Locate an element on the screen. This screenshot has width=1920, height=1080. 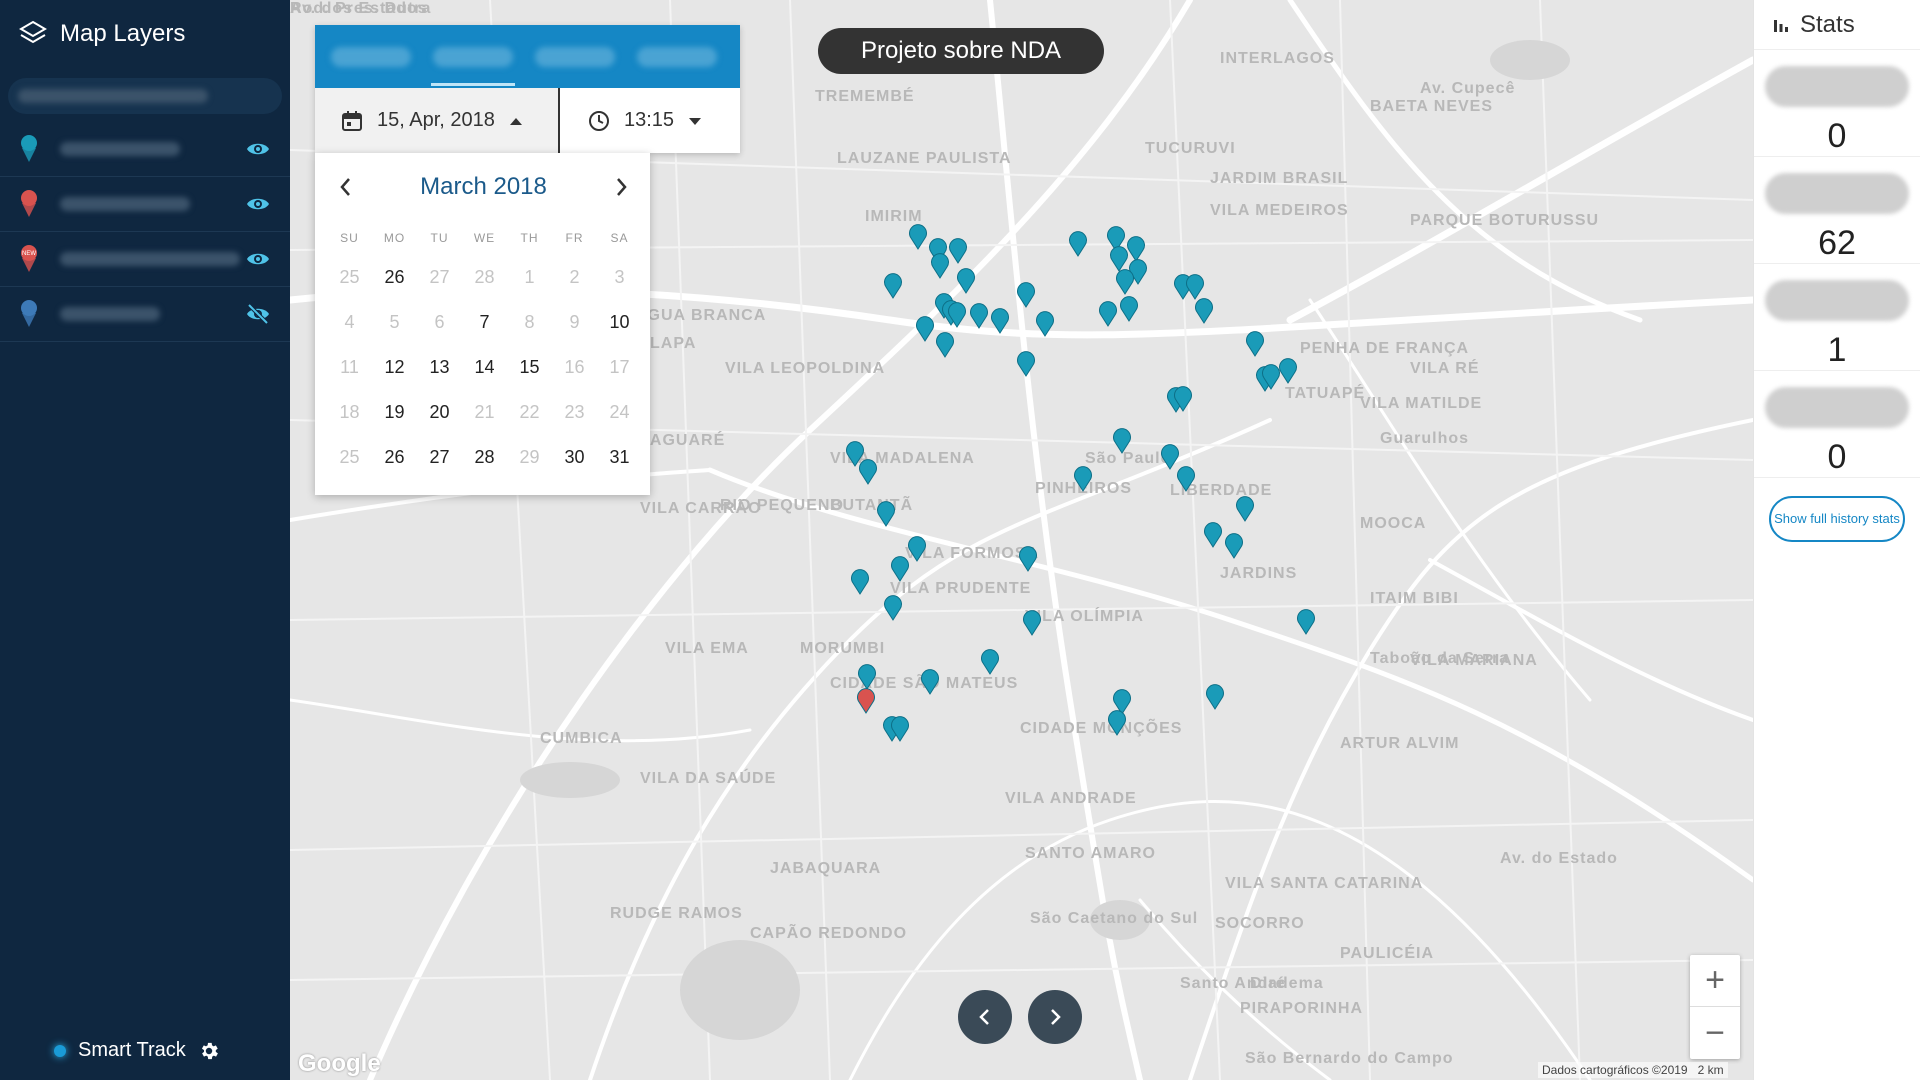
layer-search is located at coordinates (145, 96).